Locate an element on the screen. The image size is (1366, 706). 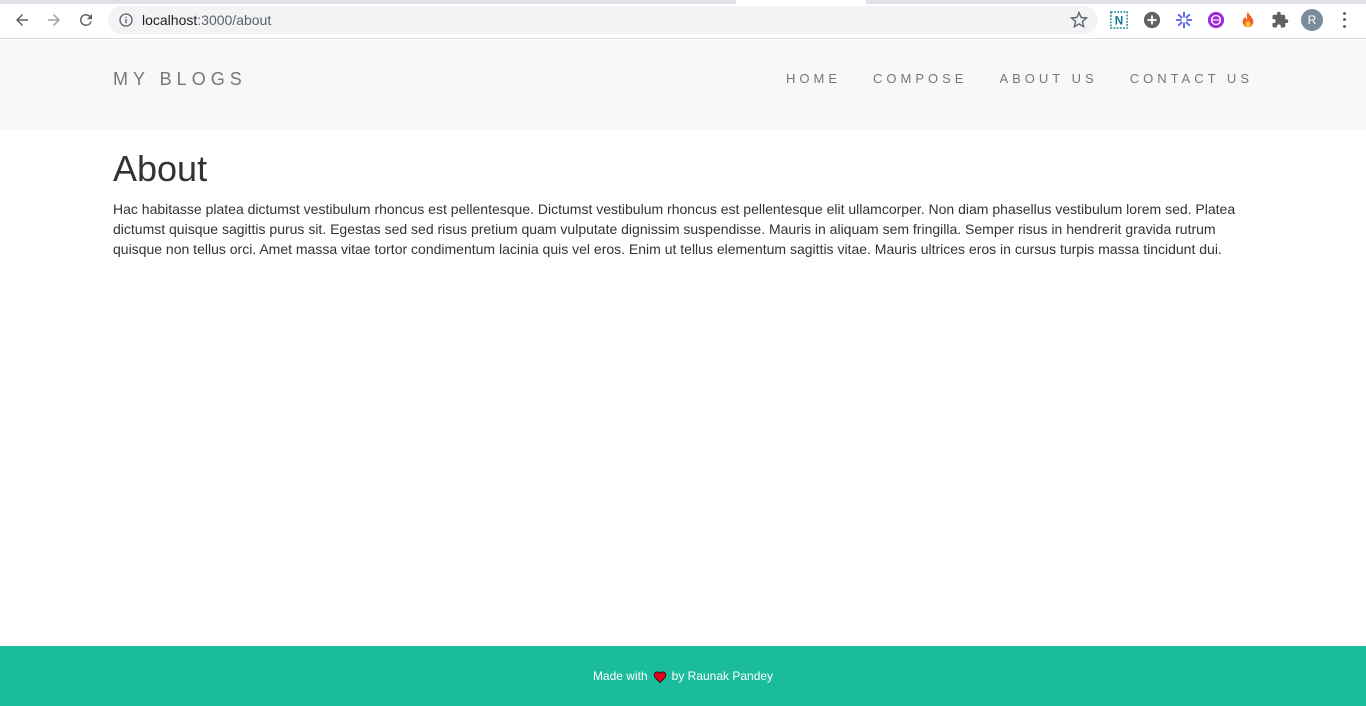
back-button is located at coordinates (22, 20).